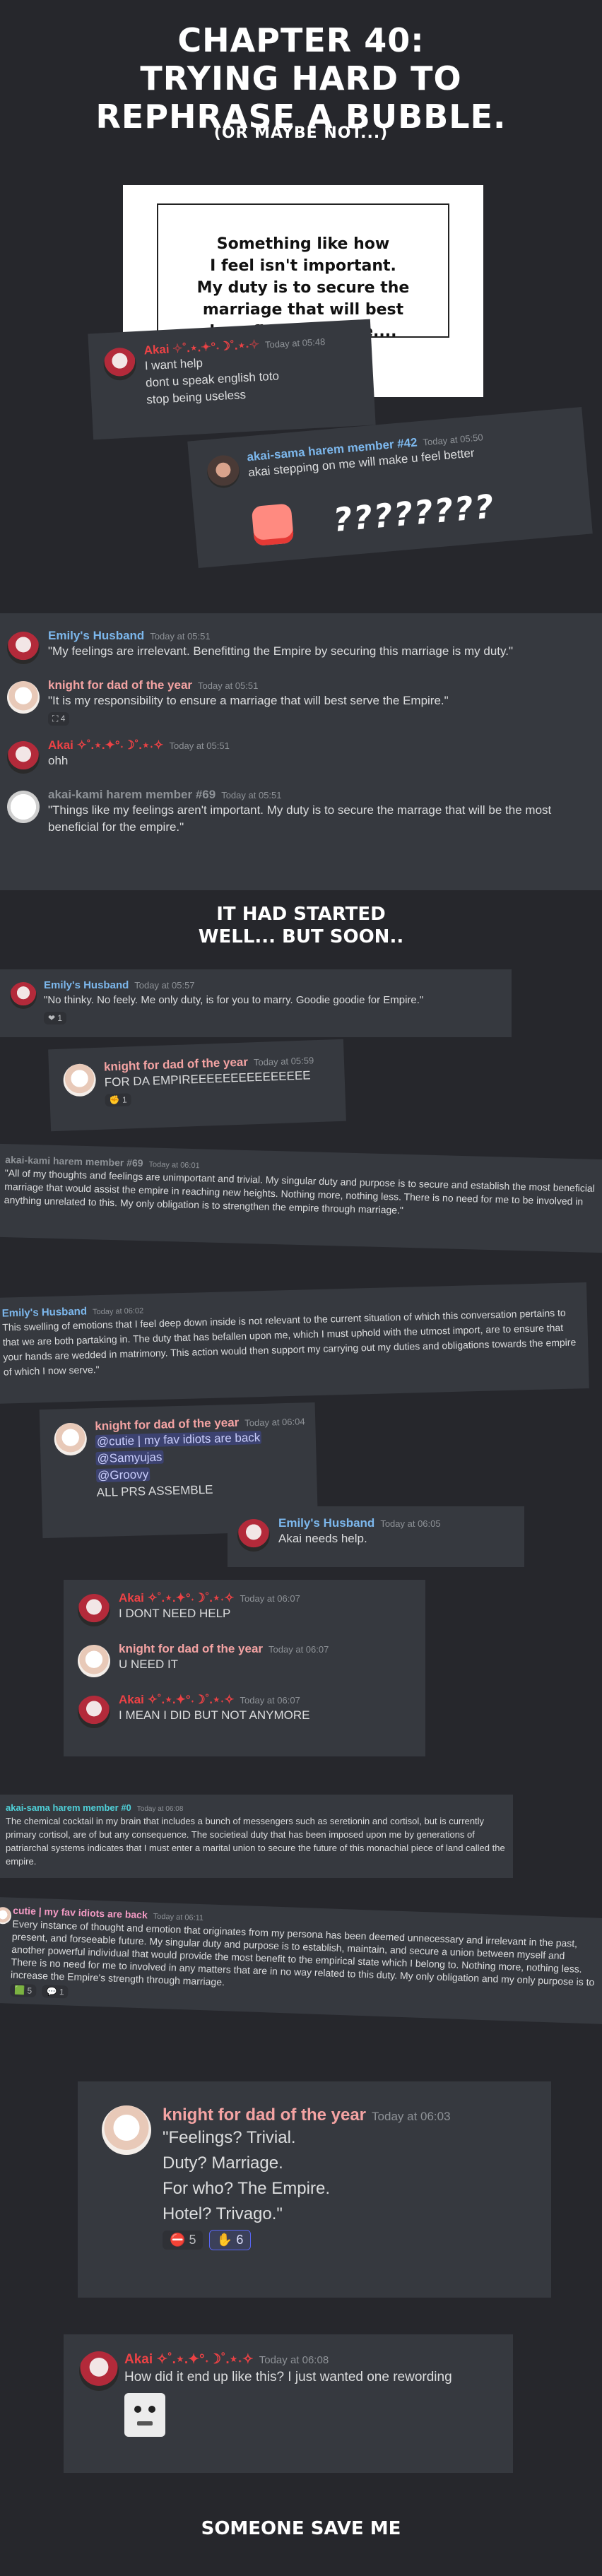  Describe the element at coordinates (63, 718) in the screenshot. I see `reaction-count: 4` at that location.